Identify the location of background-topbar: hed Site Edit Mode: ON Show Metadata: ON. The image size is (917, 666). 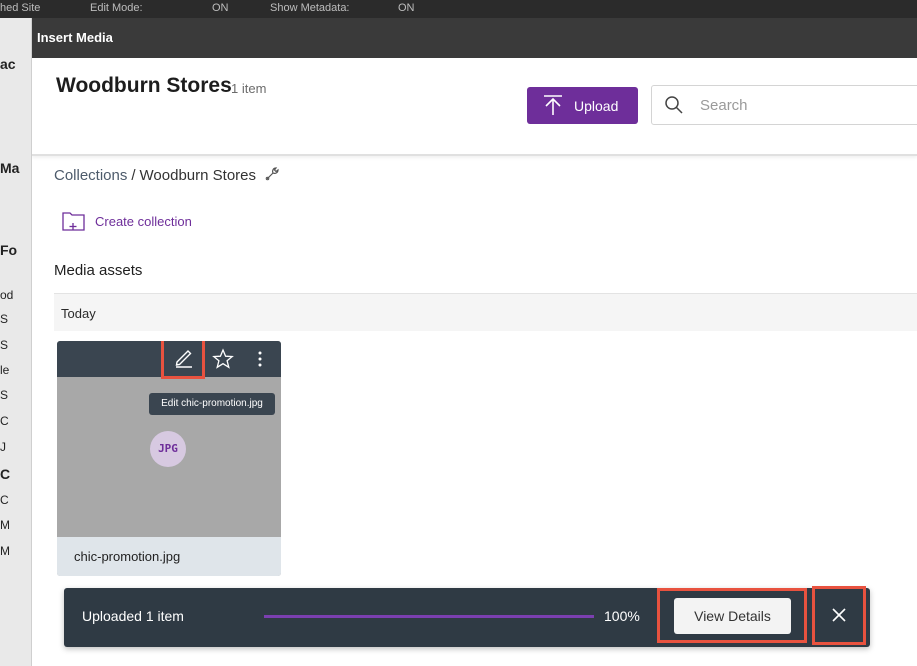
(458, 9).